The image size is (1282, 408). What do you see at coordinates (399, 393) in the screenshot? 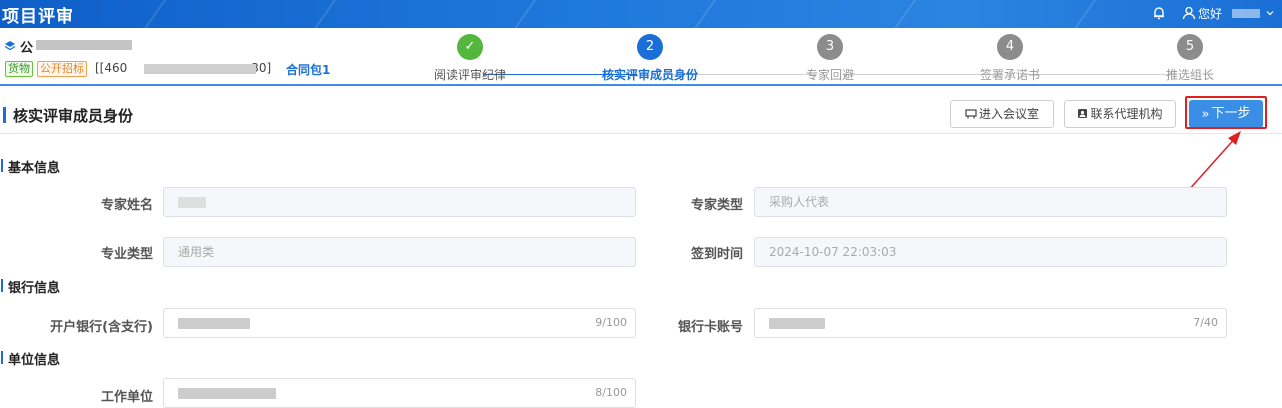
I see `work-unit-input: 8/100` at bounding box center [399, 393].